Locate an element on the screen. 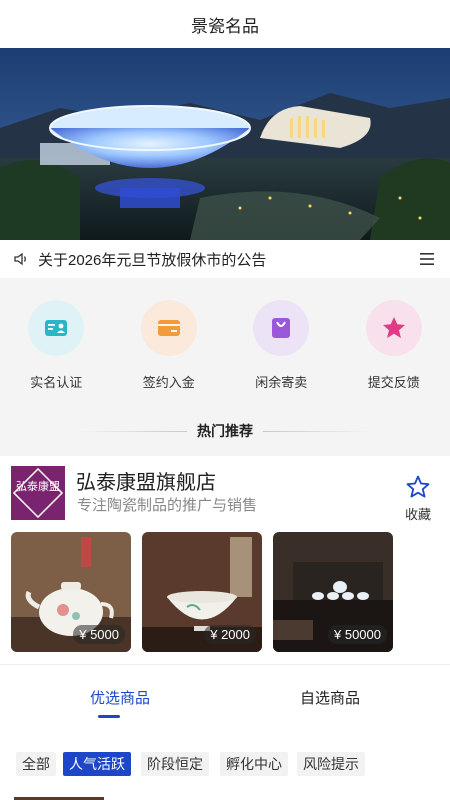  hot-title: 热门推荐 is located at coordinates (225, 431).